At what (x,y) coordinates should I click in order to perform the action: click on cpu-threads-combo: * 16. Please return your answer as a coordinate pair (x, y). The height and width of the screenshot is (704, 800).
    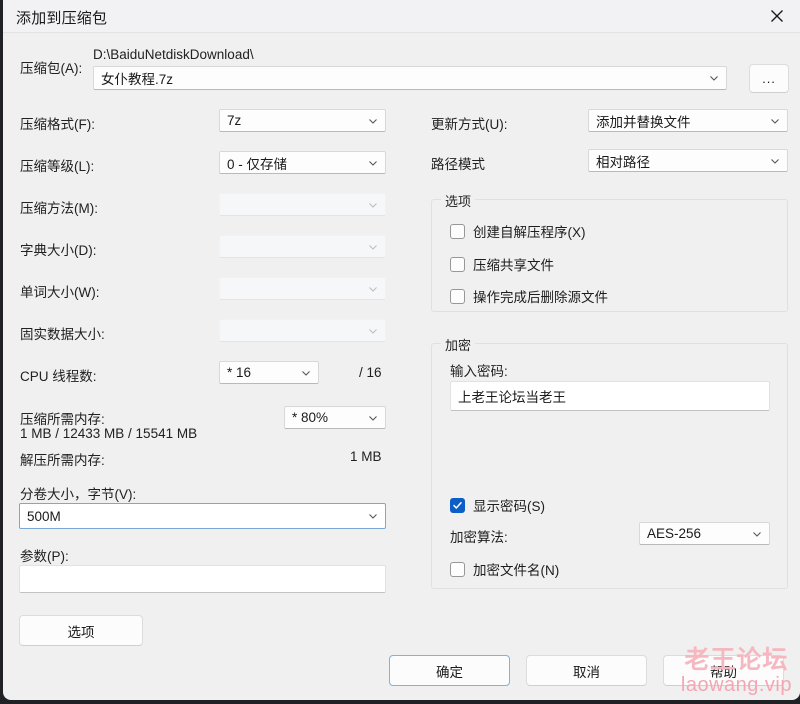
    Looking at the image, I should click on (269, 372).